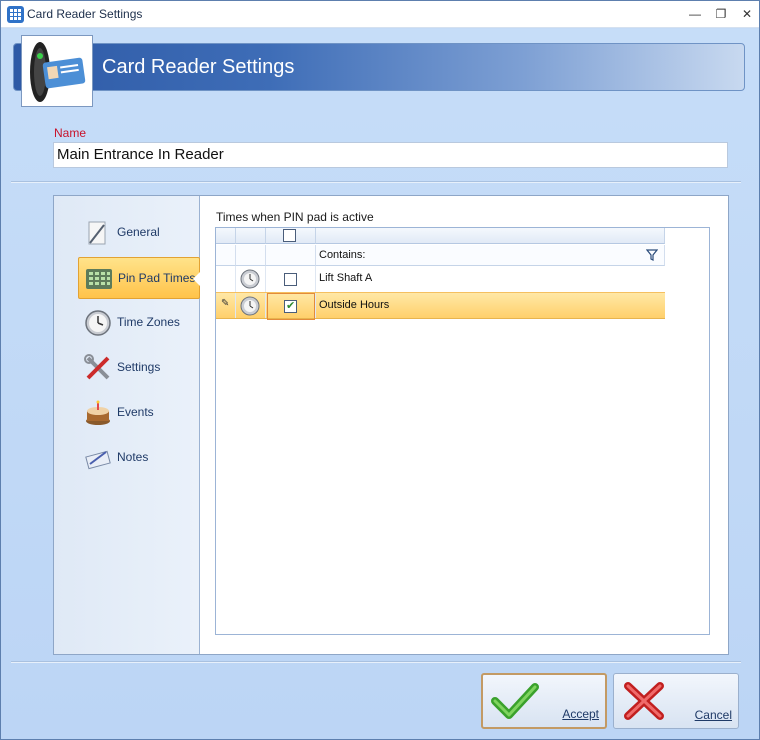 This screenshot has height=740, width=760. I want to click on cake-icon, so click(98, 412).